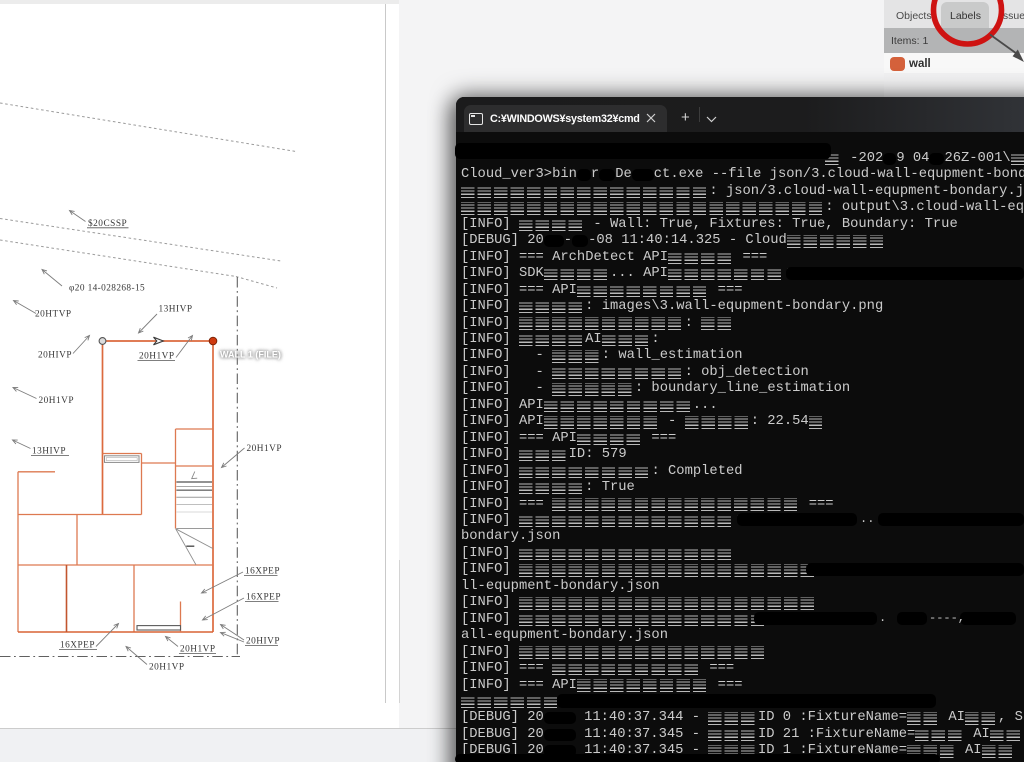 The width and height of the screenshot is (1024, 762). I want to click on svg-text: 20HTVP, so click(53, 315).